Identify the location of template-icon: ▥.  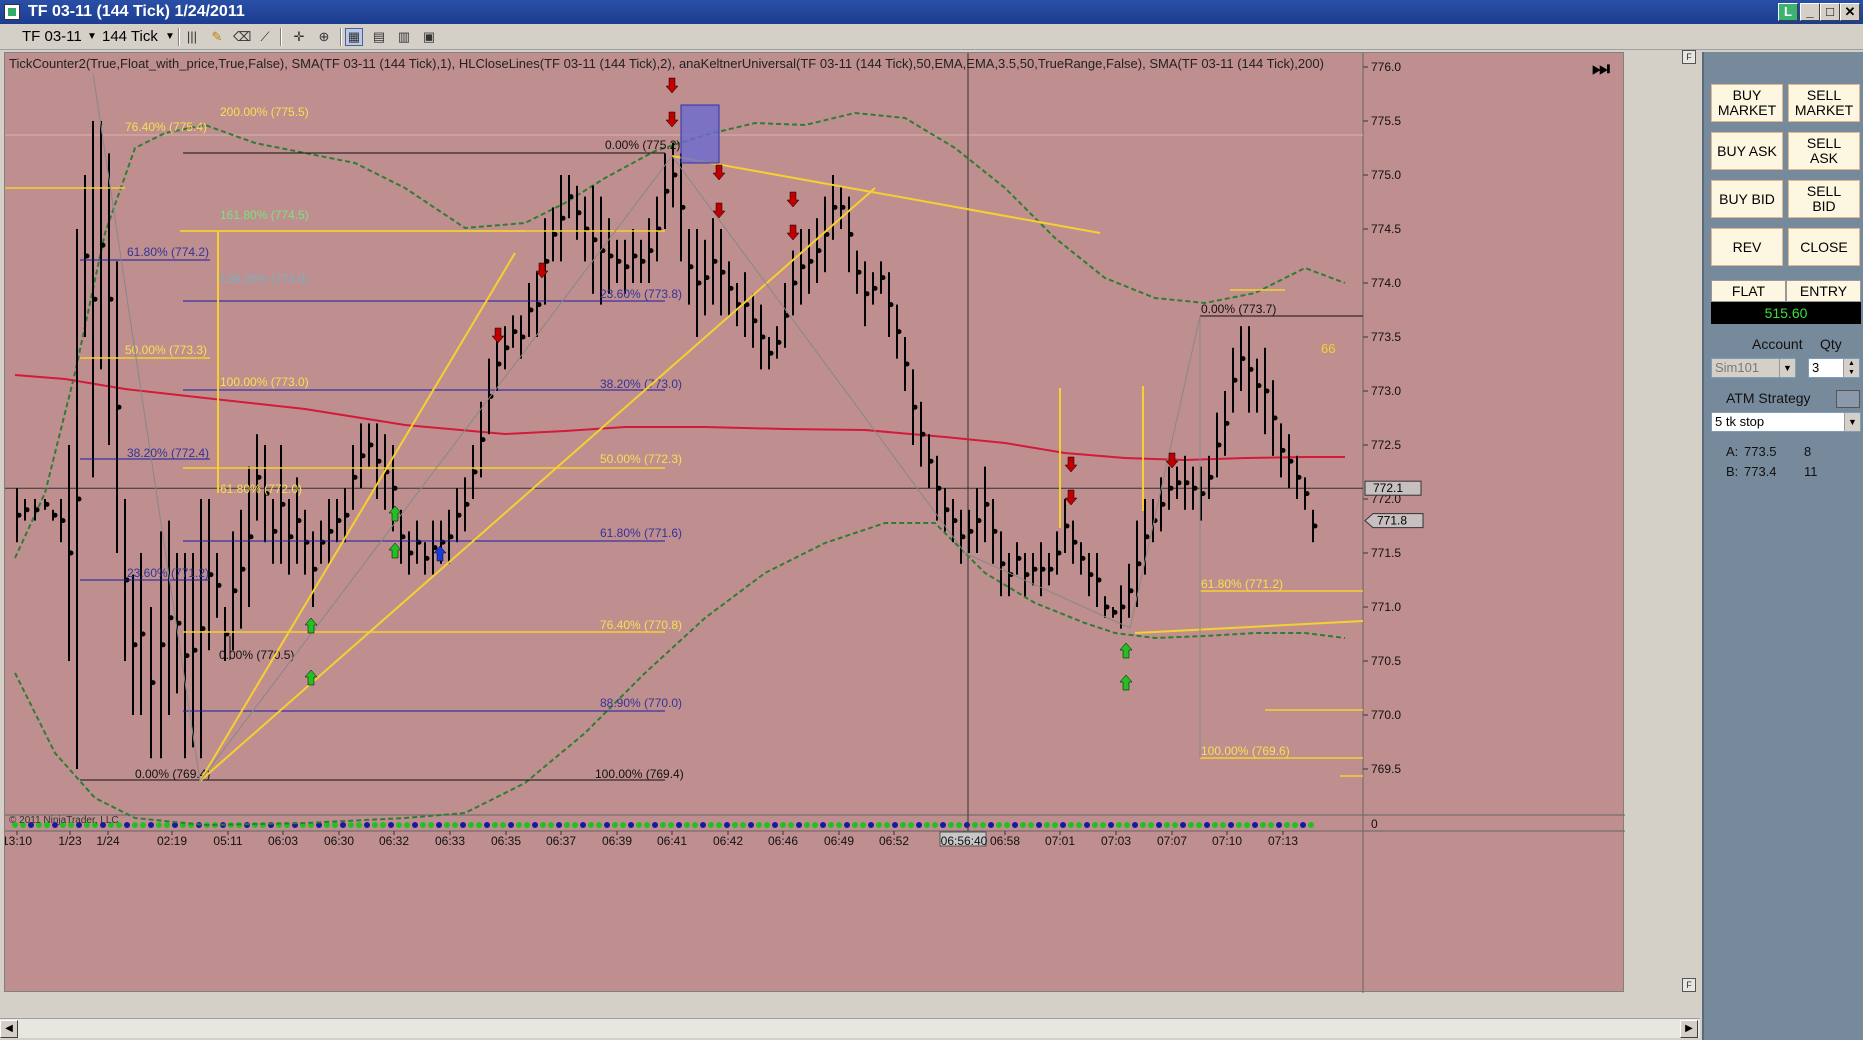
(404, 37).